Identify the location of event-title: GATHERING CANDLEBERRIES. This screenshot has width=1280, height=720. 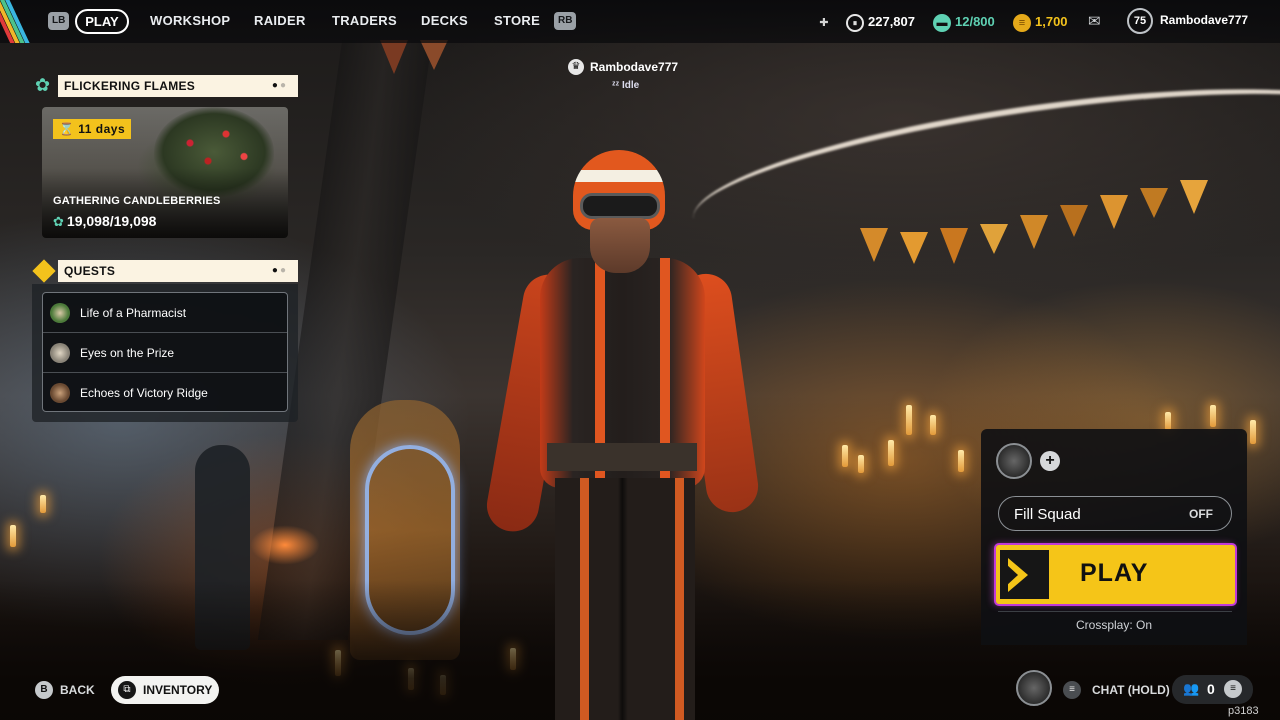
(137, 201).